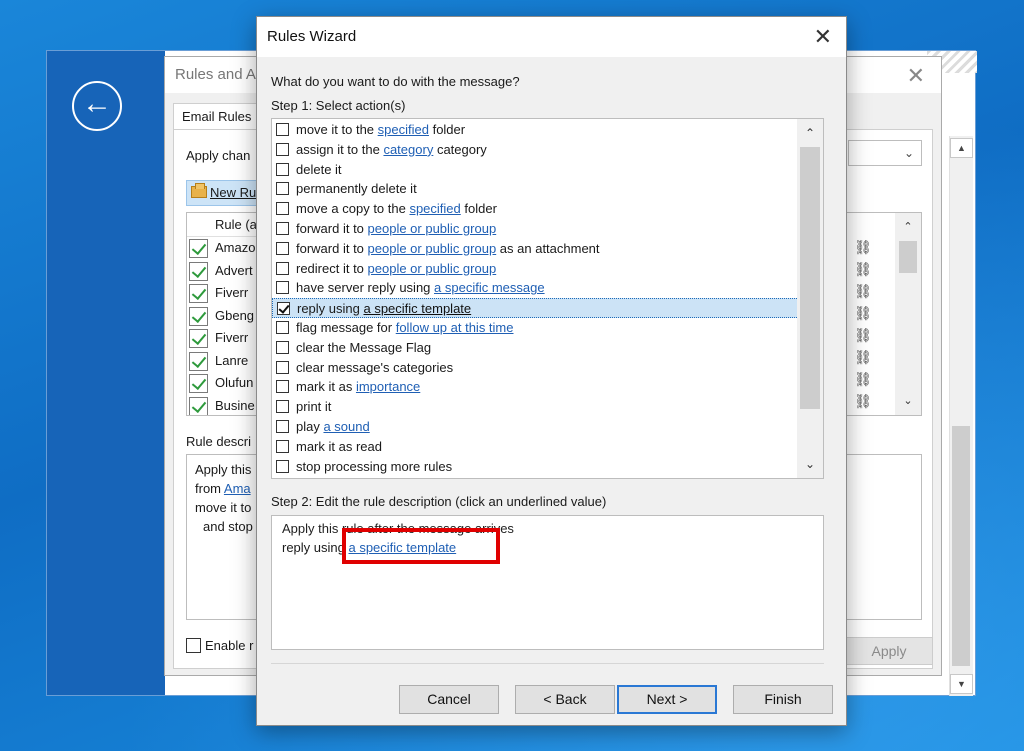 The width and height of the screenshot is (1024, 751). Describe the element at coordinates (455, 327) in the screenshot. I see `action-link: follow up at this time` at that location.